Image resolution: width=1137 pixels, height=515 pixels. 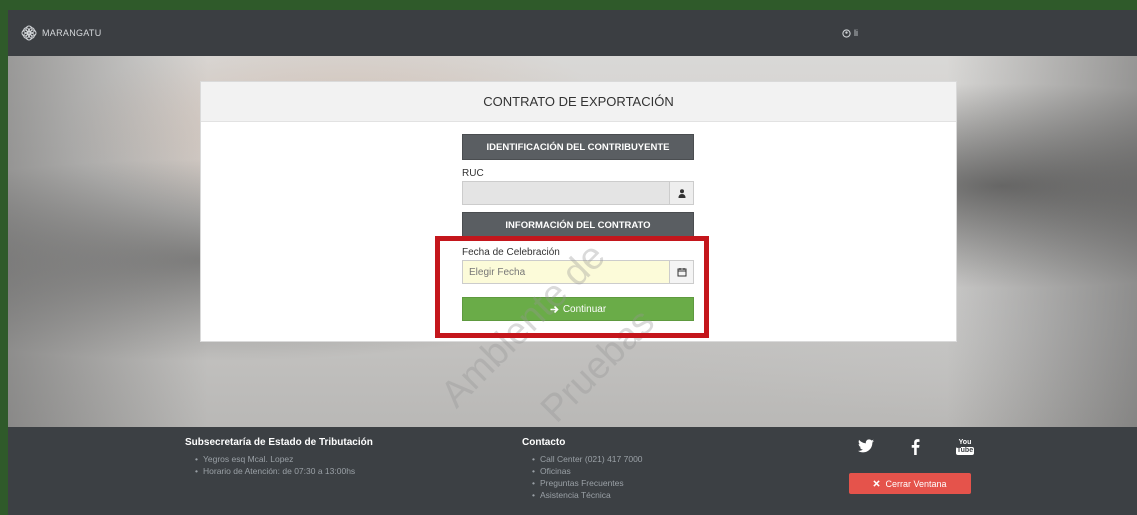 I want to click on user-name: li, so click(x=856, y=33).